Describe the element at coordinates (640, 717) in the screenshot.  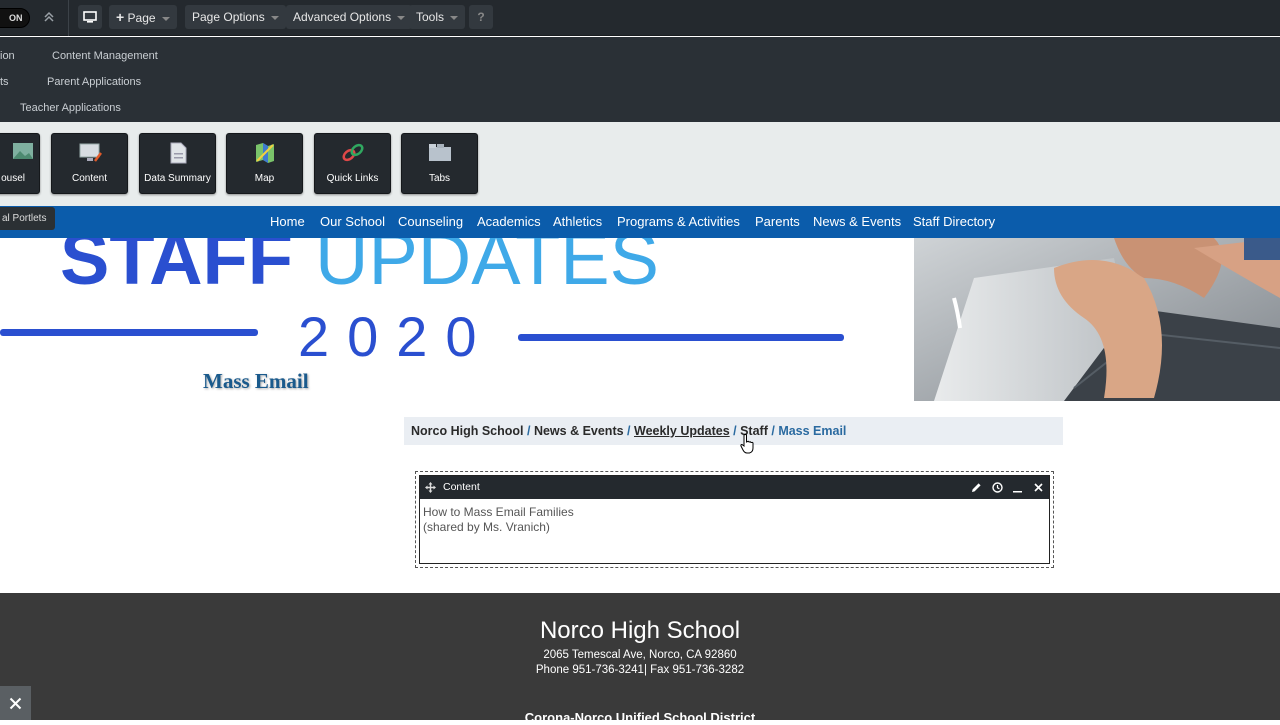
I see `footer-district-name: Corona-Norco Unified School District` at that location.